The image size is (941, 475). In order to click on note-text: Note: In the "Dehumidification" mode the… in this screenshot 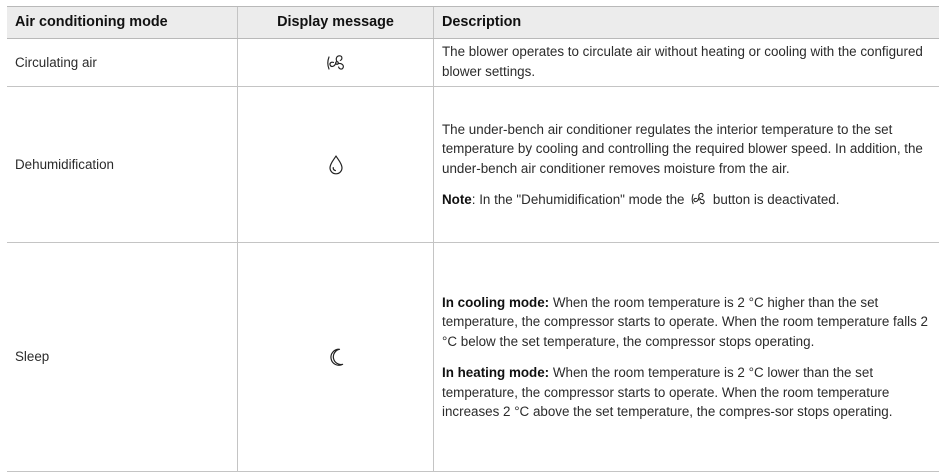, I will do `click(686, 200)`.